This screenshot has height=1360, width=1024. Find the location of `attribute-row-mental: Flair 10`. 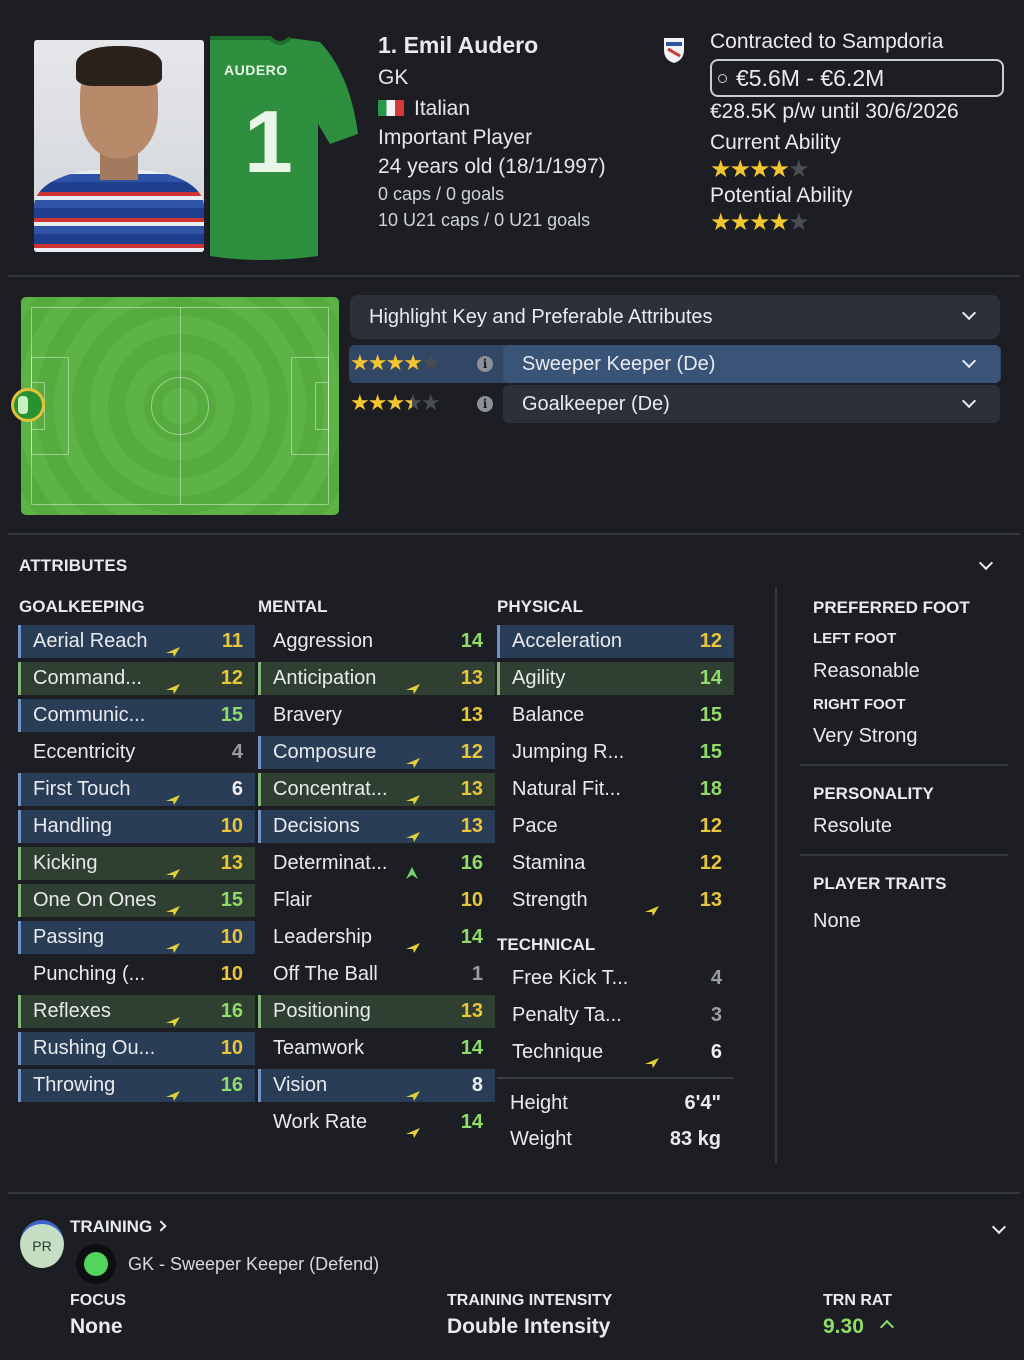

attribute-row-mental: Flair 10 is located at coordinates (376, 900).